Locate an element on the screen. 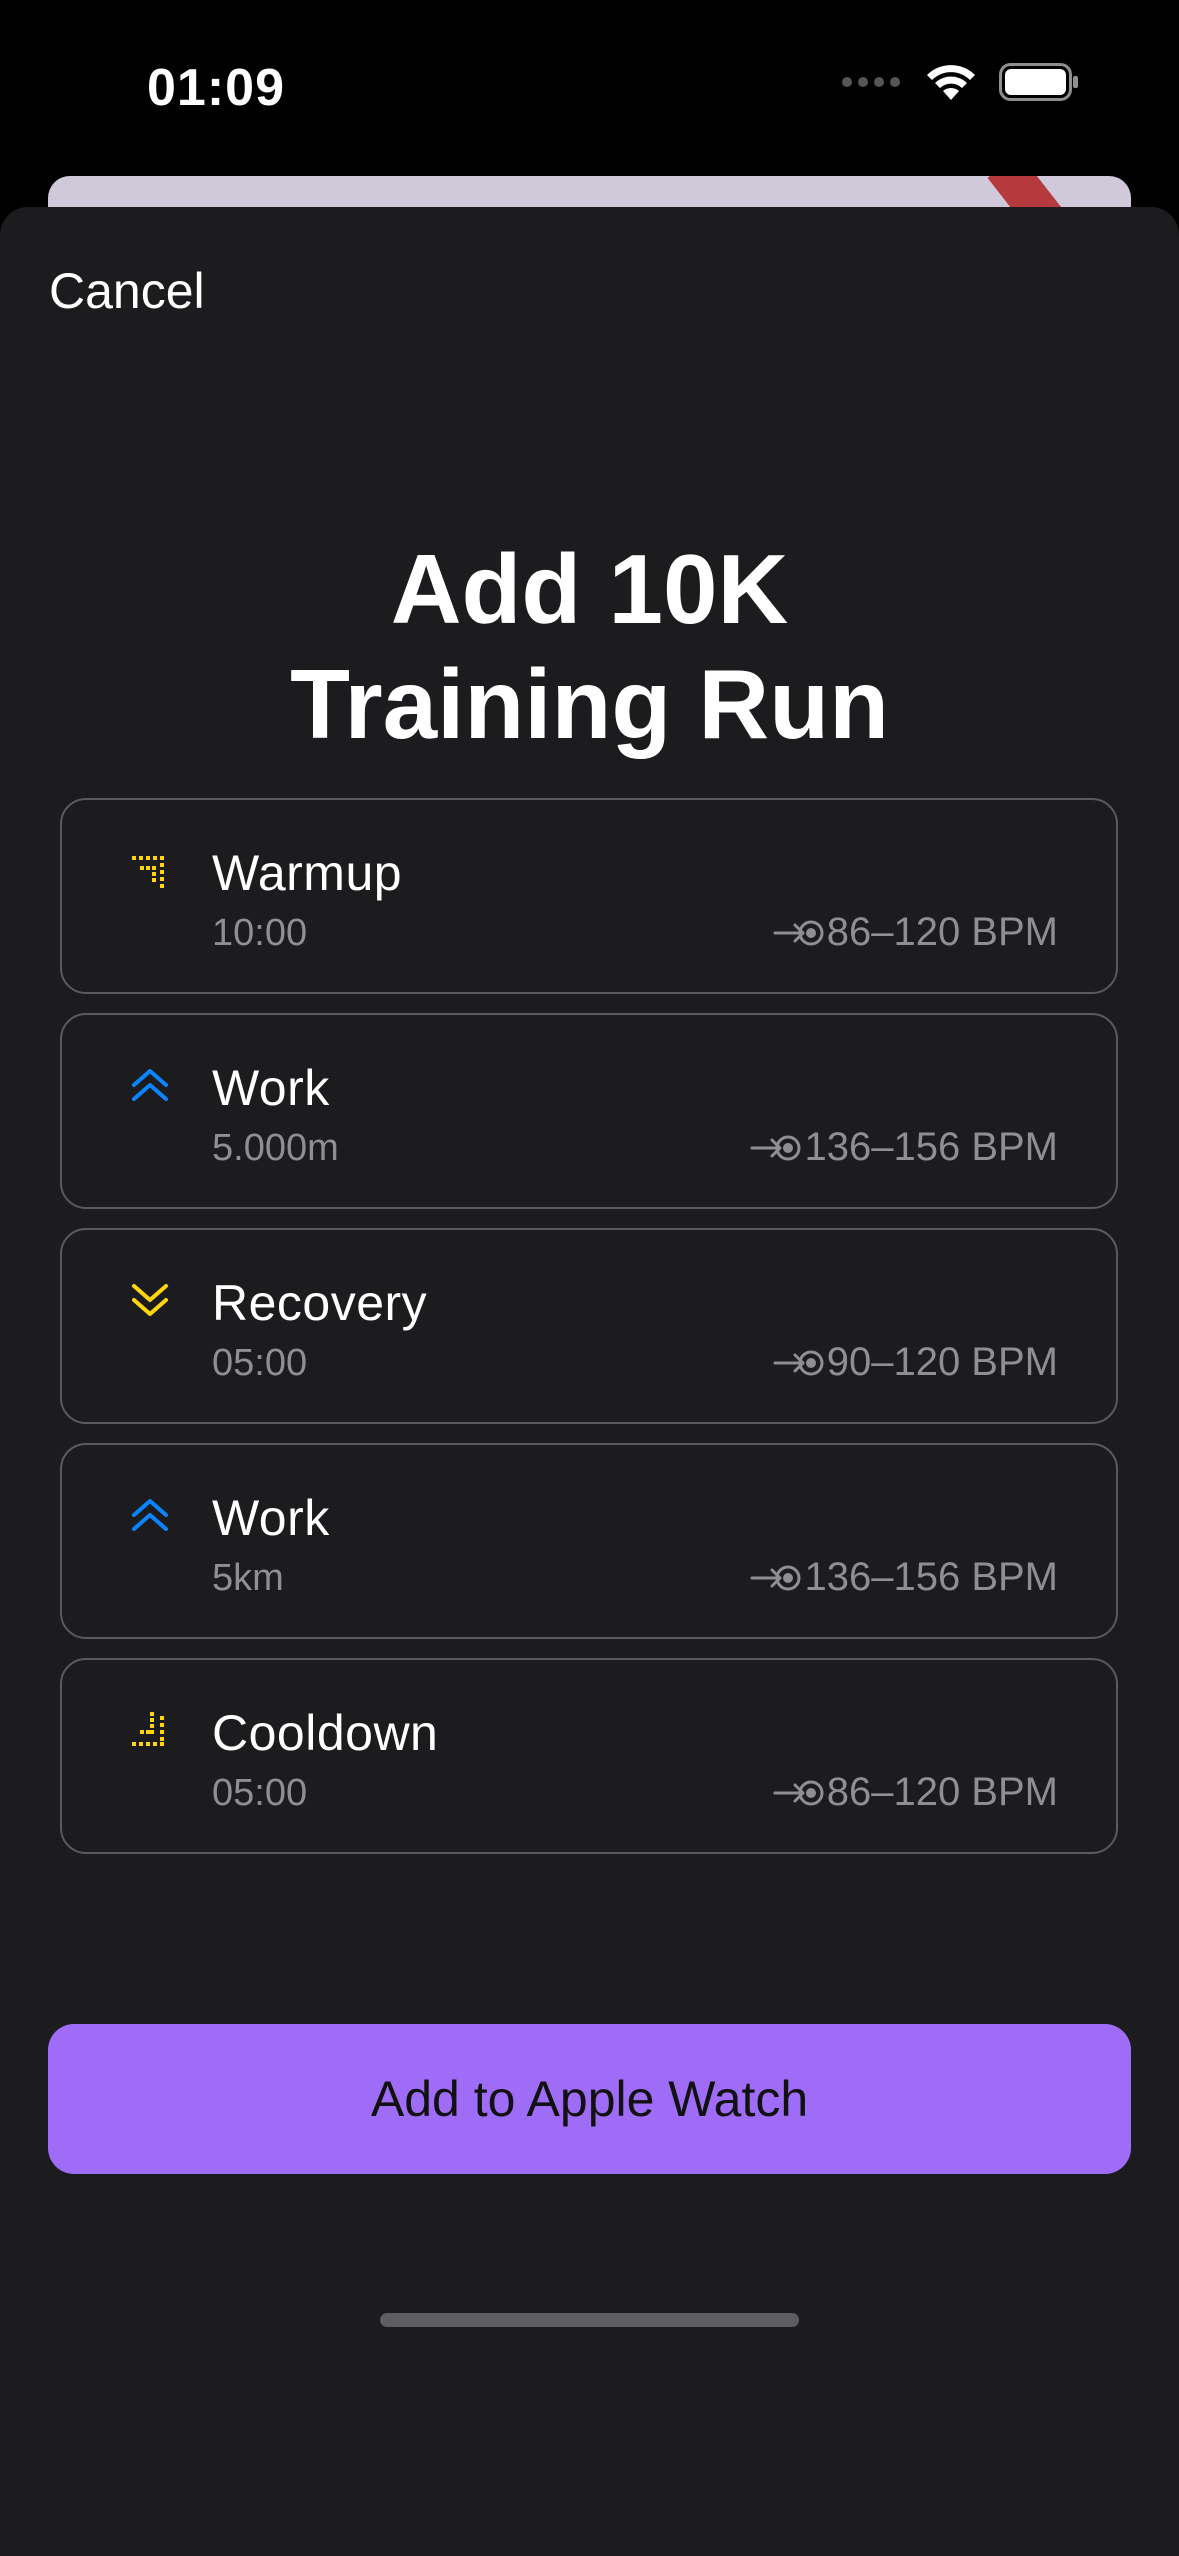 The height and width of the screenshot is (2556, 1179). step-detail: 5km is located at coordinates (248, 1578).